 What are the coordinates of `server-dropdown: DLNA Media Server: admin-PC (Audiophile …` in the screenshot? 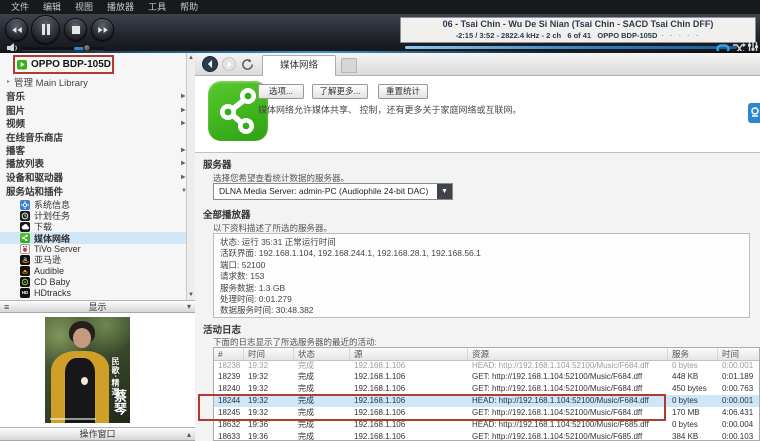 It's located at (333, 191).